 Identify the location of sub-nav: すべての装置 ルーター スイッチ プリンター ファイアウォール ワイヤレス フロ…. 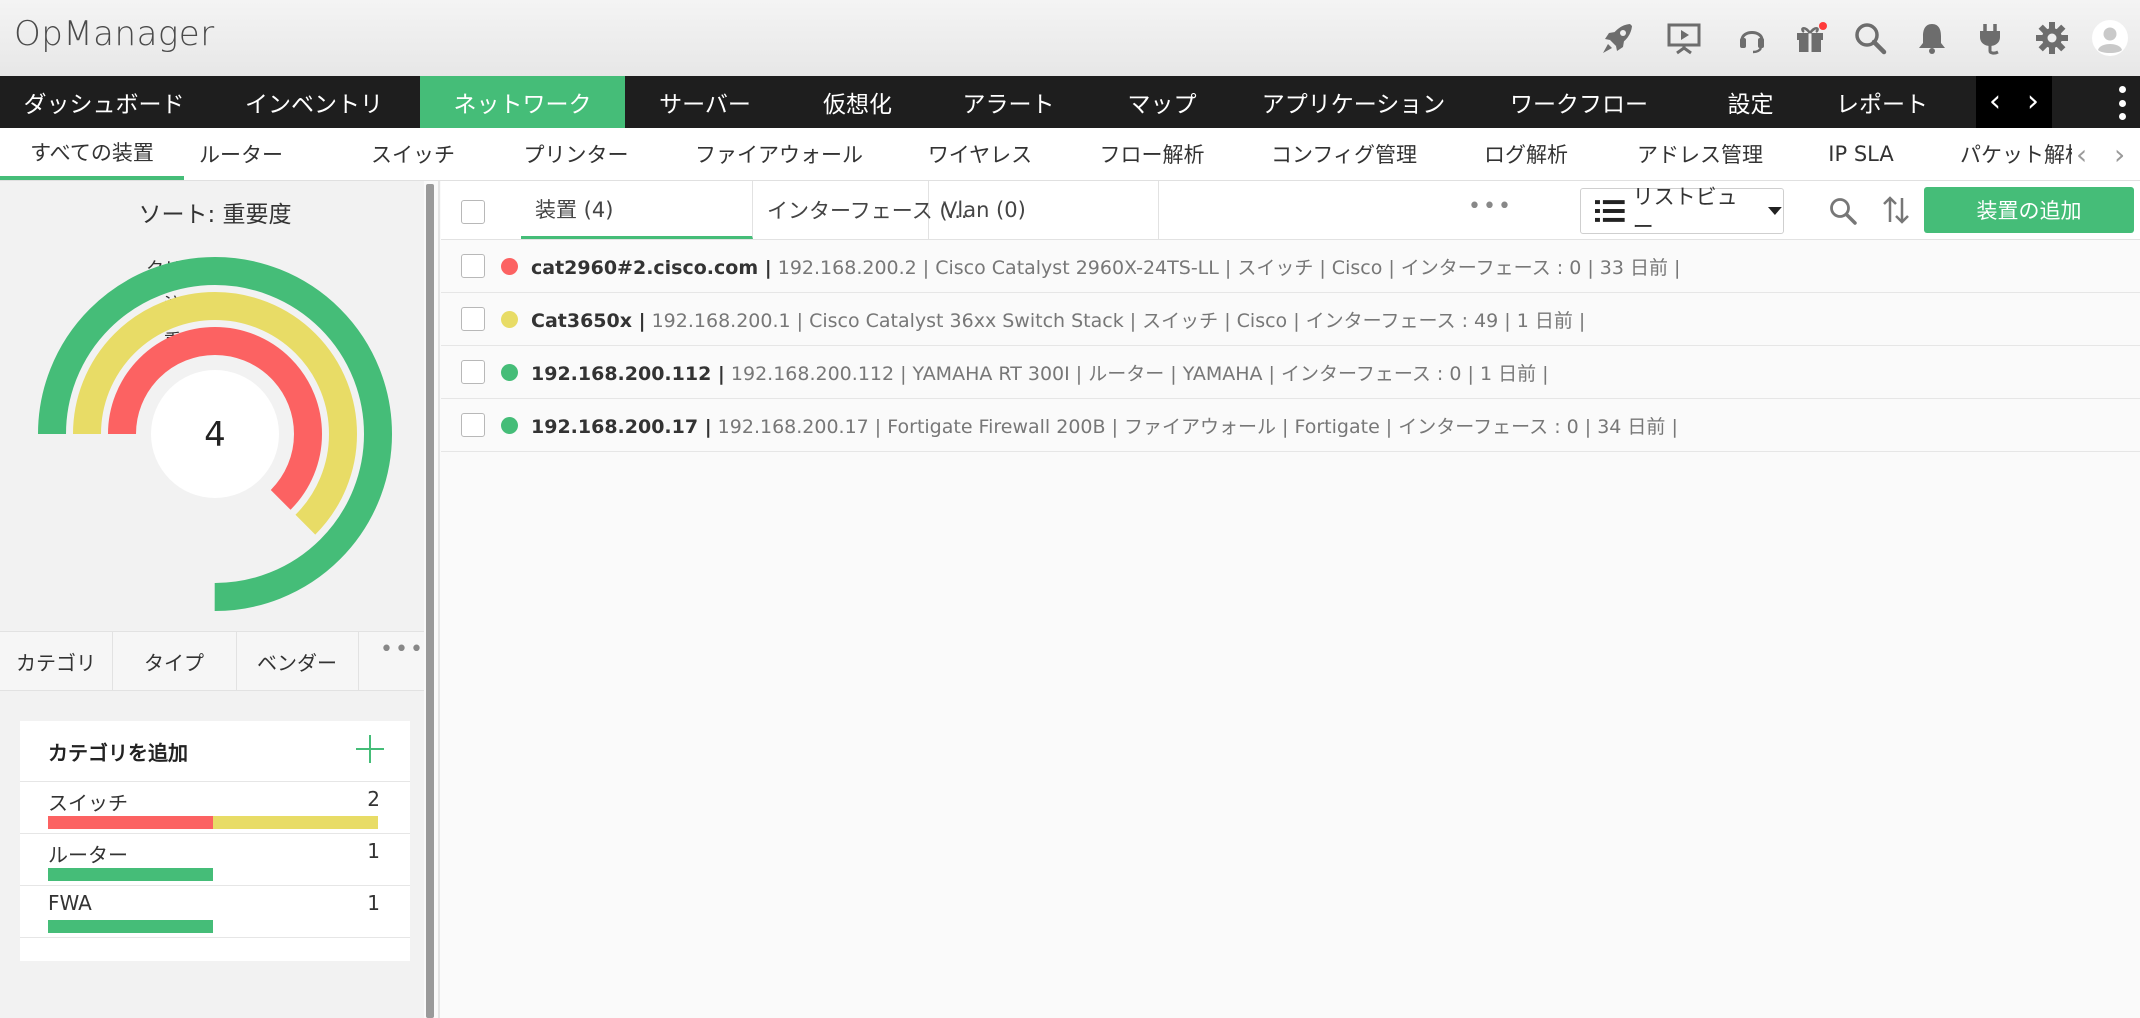
(1070, 154).